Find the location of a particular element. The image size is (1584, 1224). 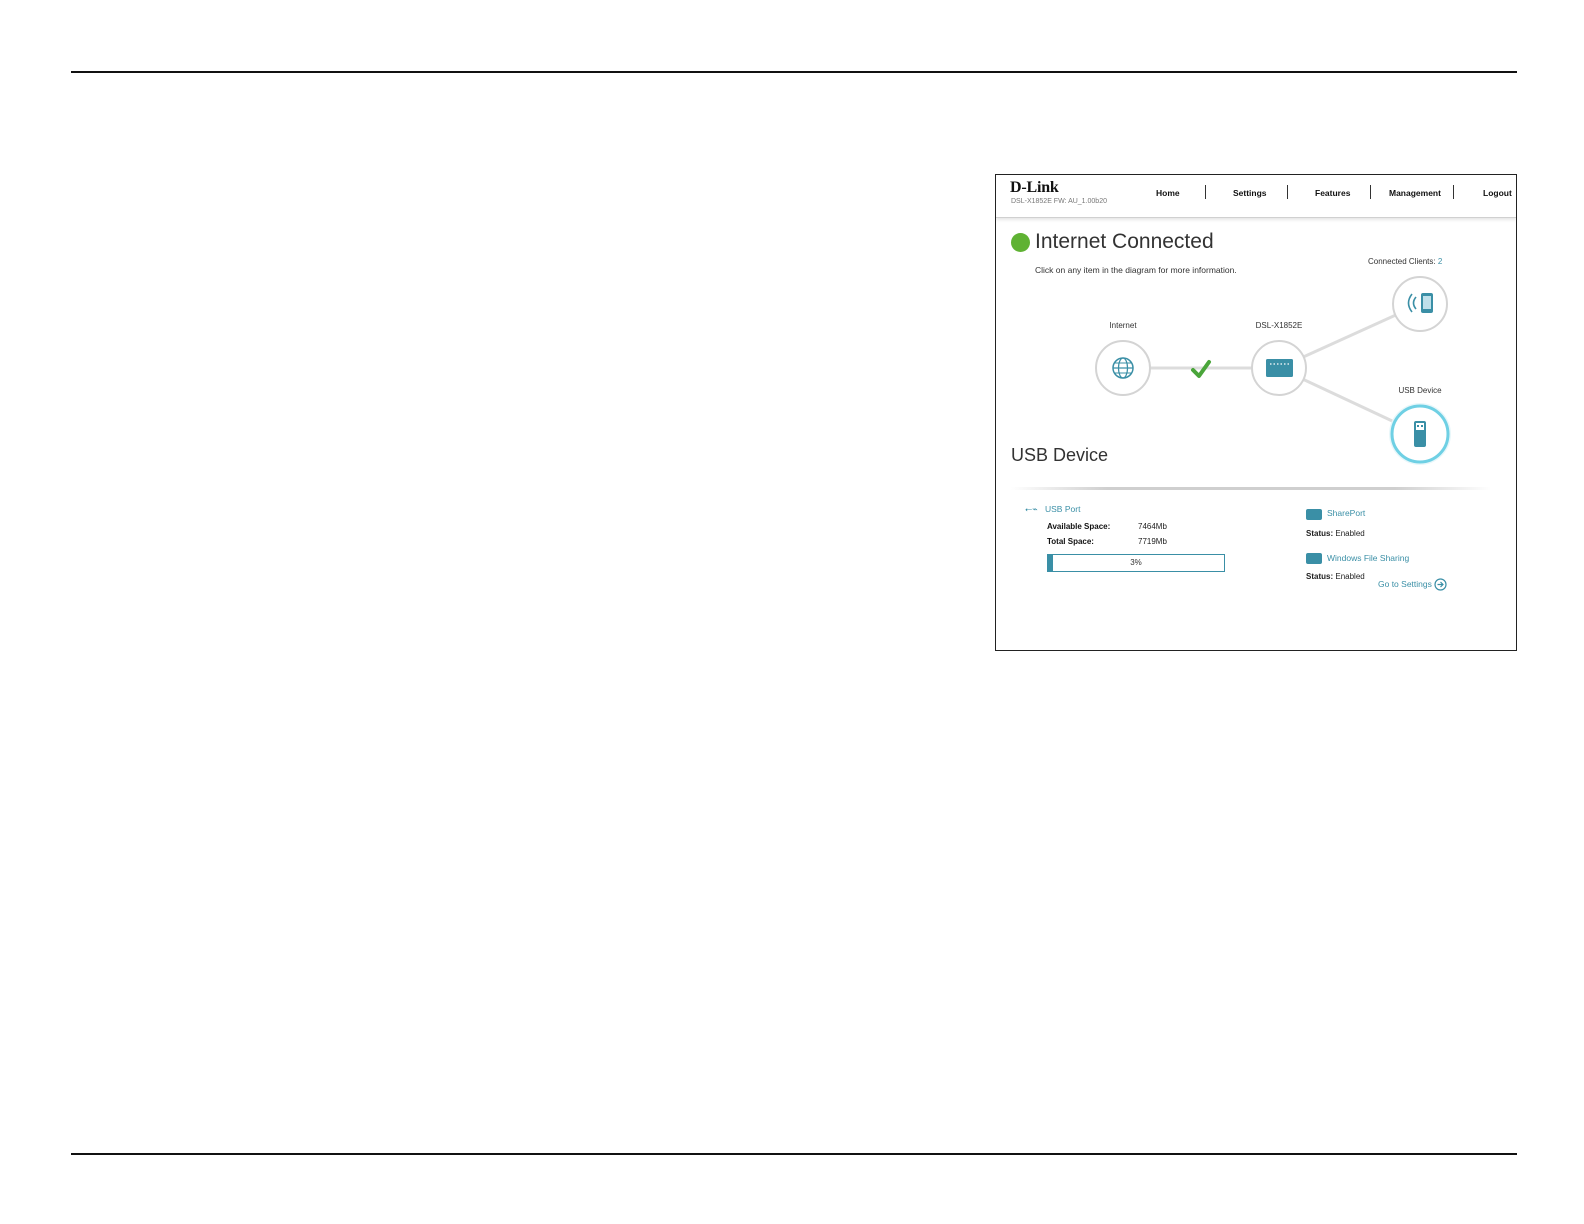

go-to-settings-link: Go to Settings is located at coordinates (1412, 584).